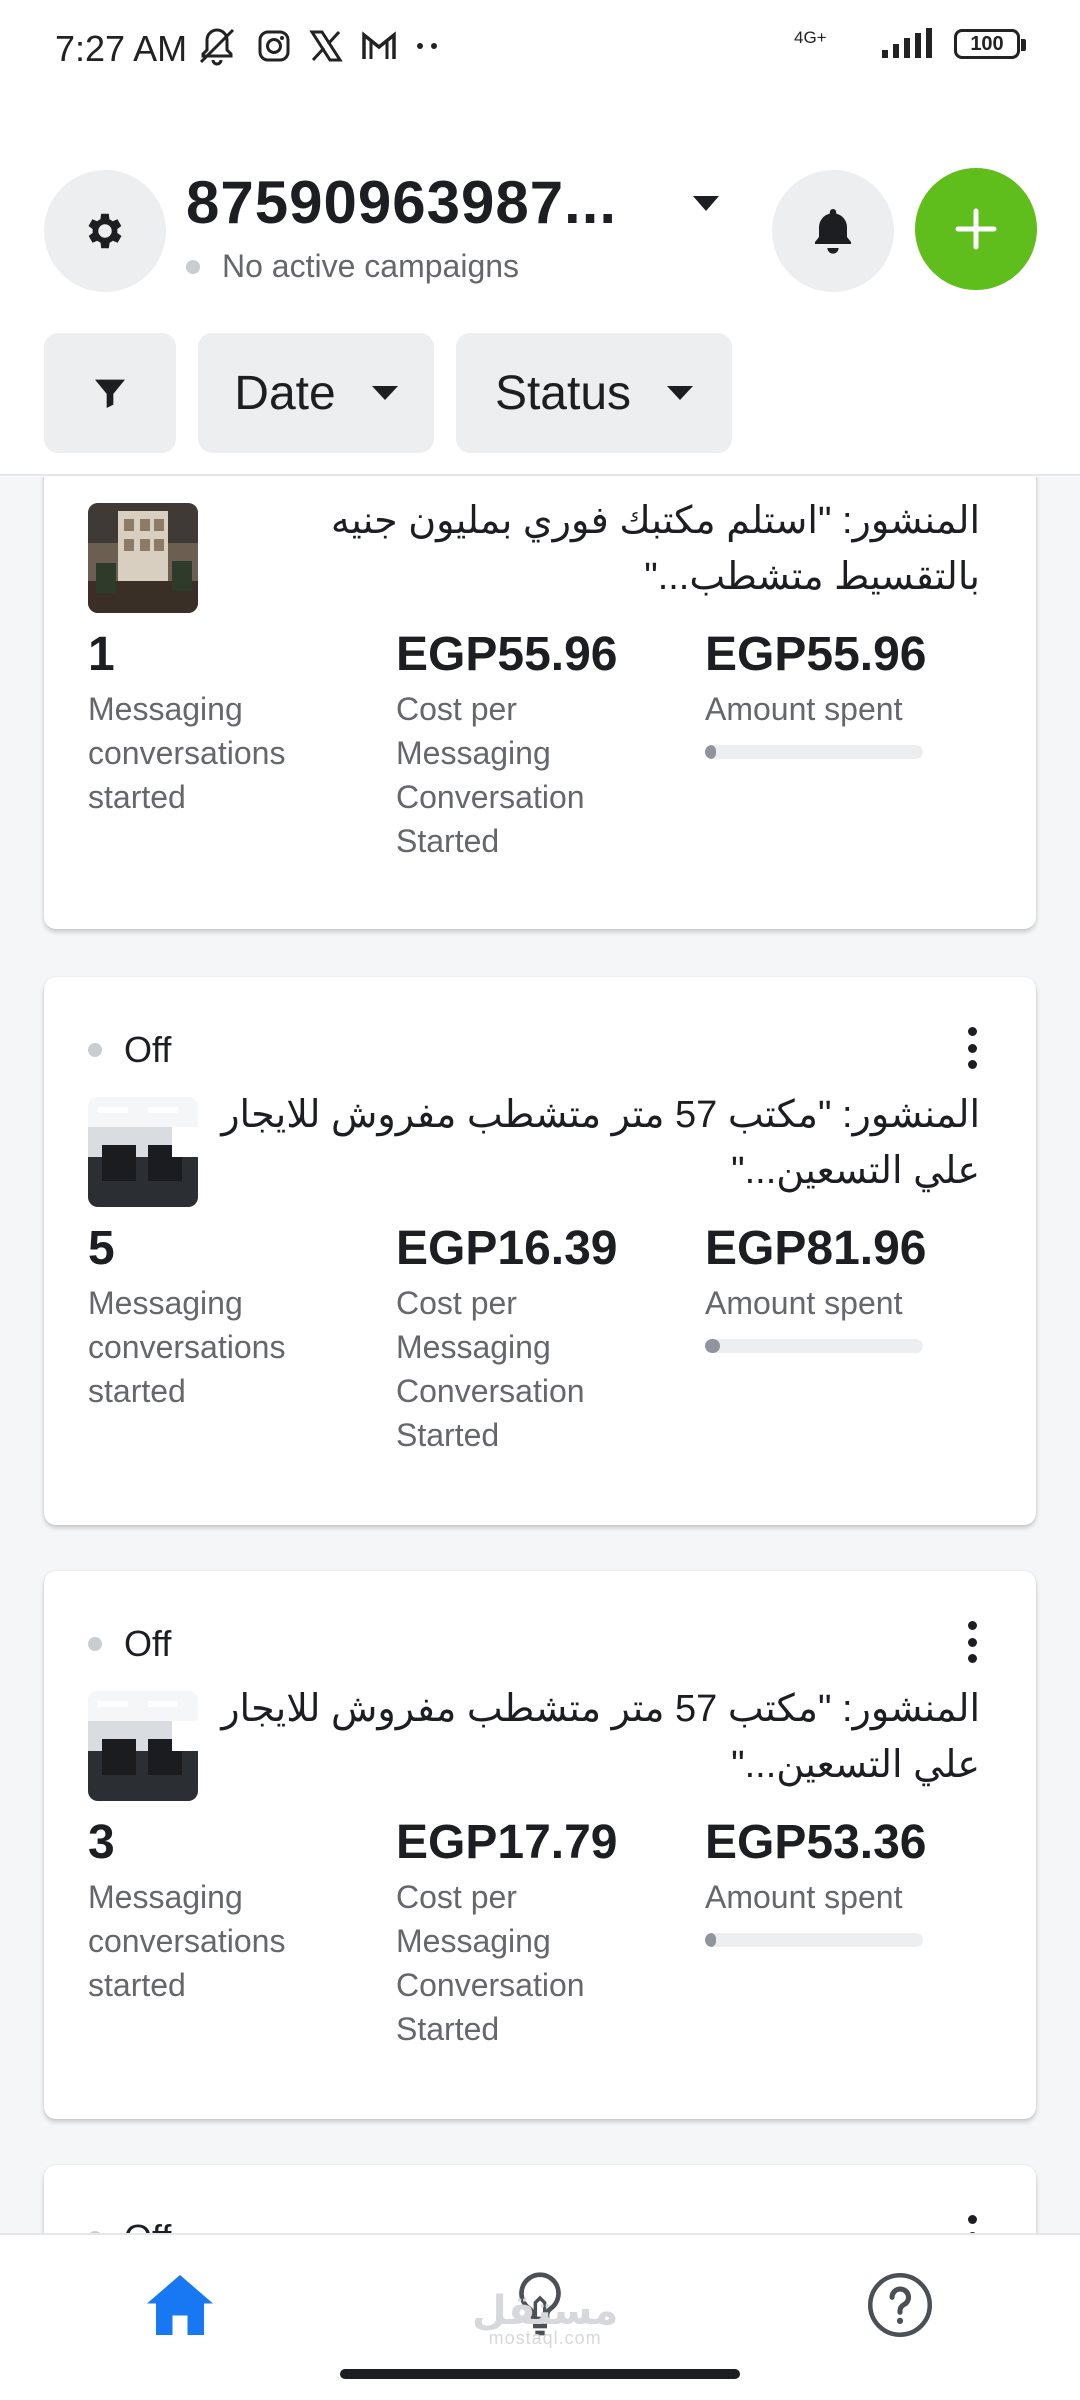  What do you see at coordinates (540, 2199) in the screenshot?
I see `ad-card: Off` at bounding box center [540, 2199].